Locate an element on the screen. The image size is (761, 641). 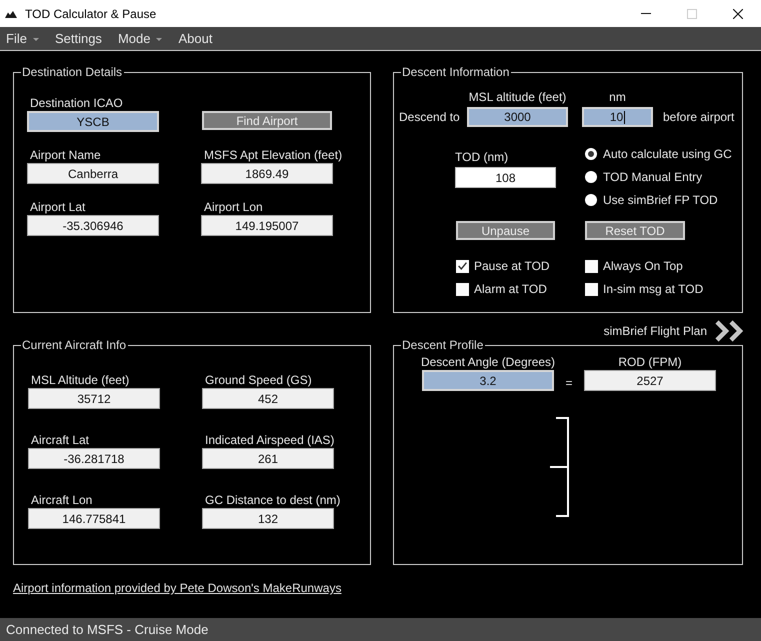
input-field: 10 is located at coordinates (617, 117).